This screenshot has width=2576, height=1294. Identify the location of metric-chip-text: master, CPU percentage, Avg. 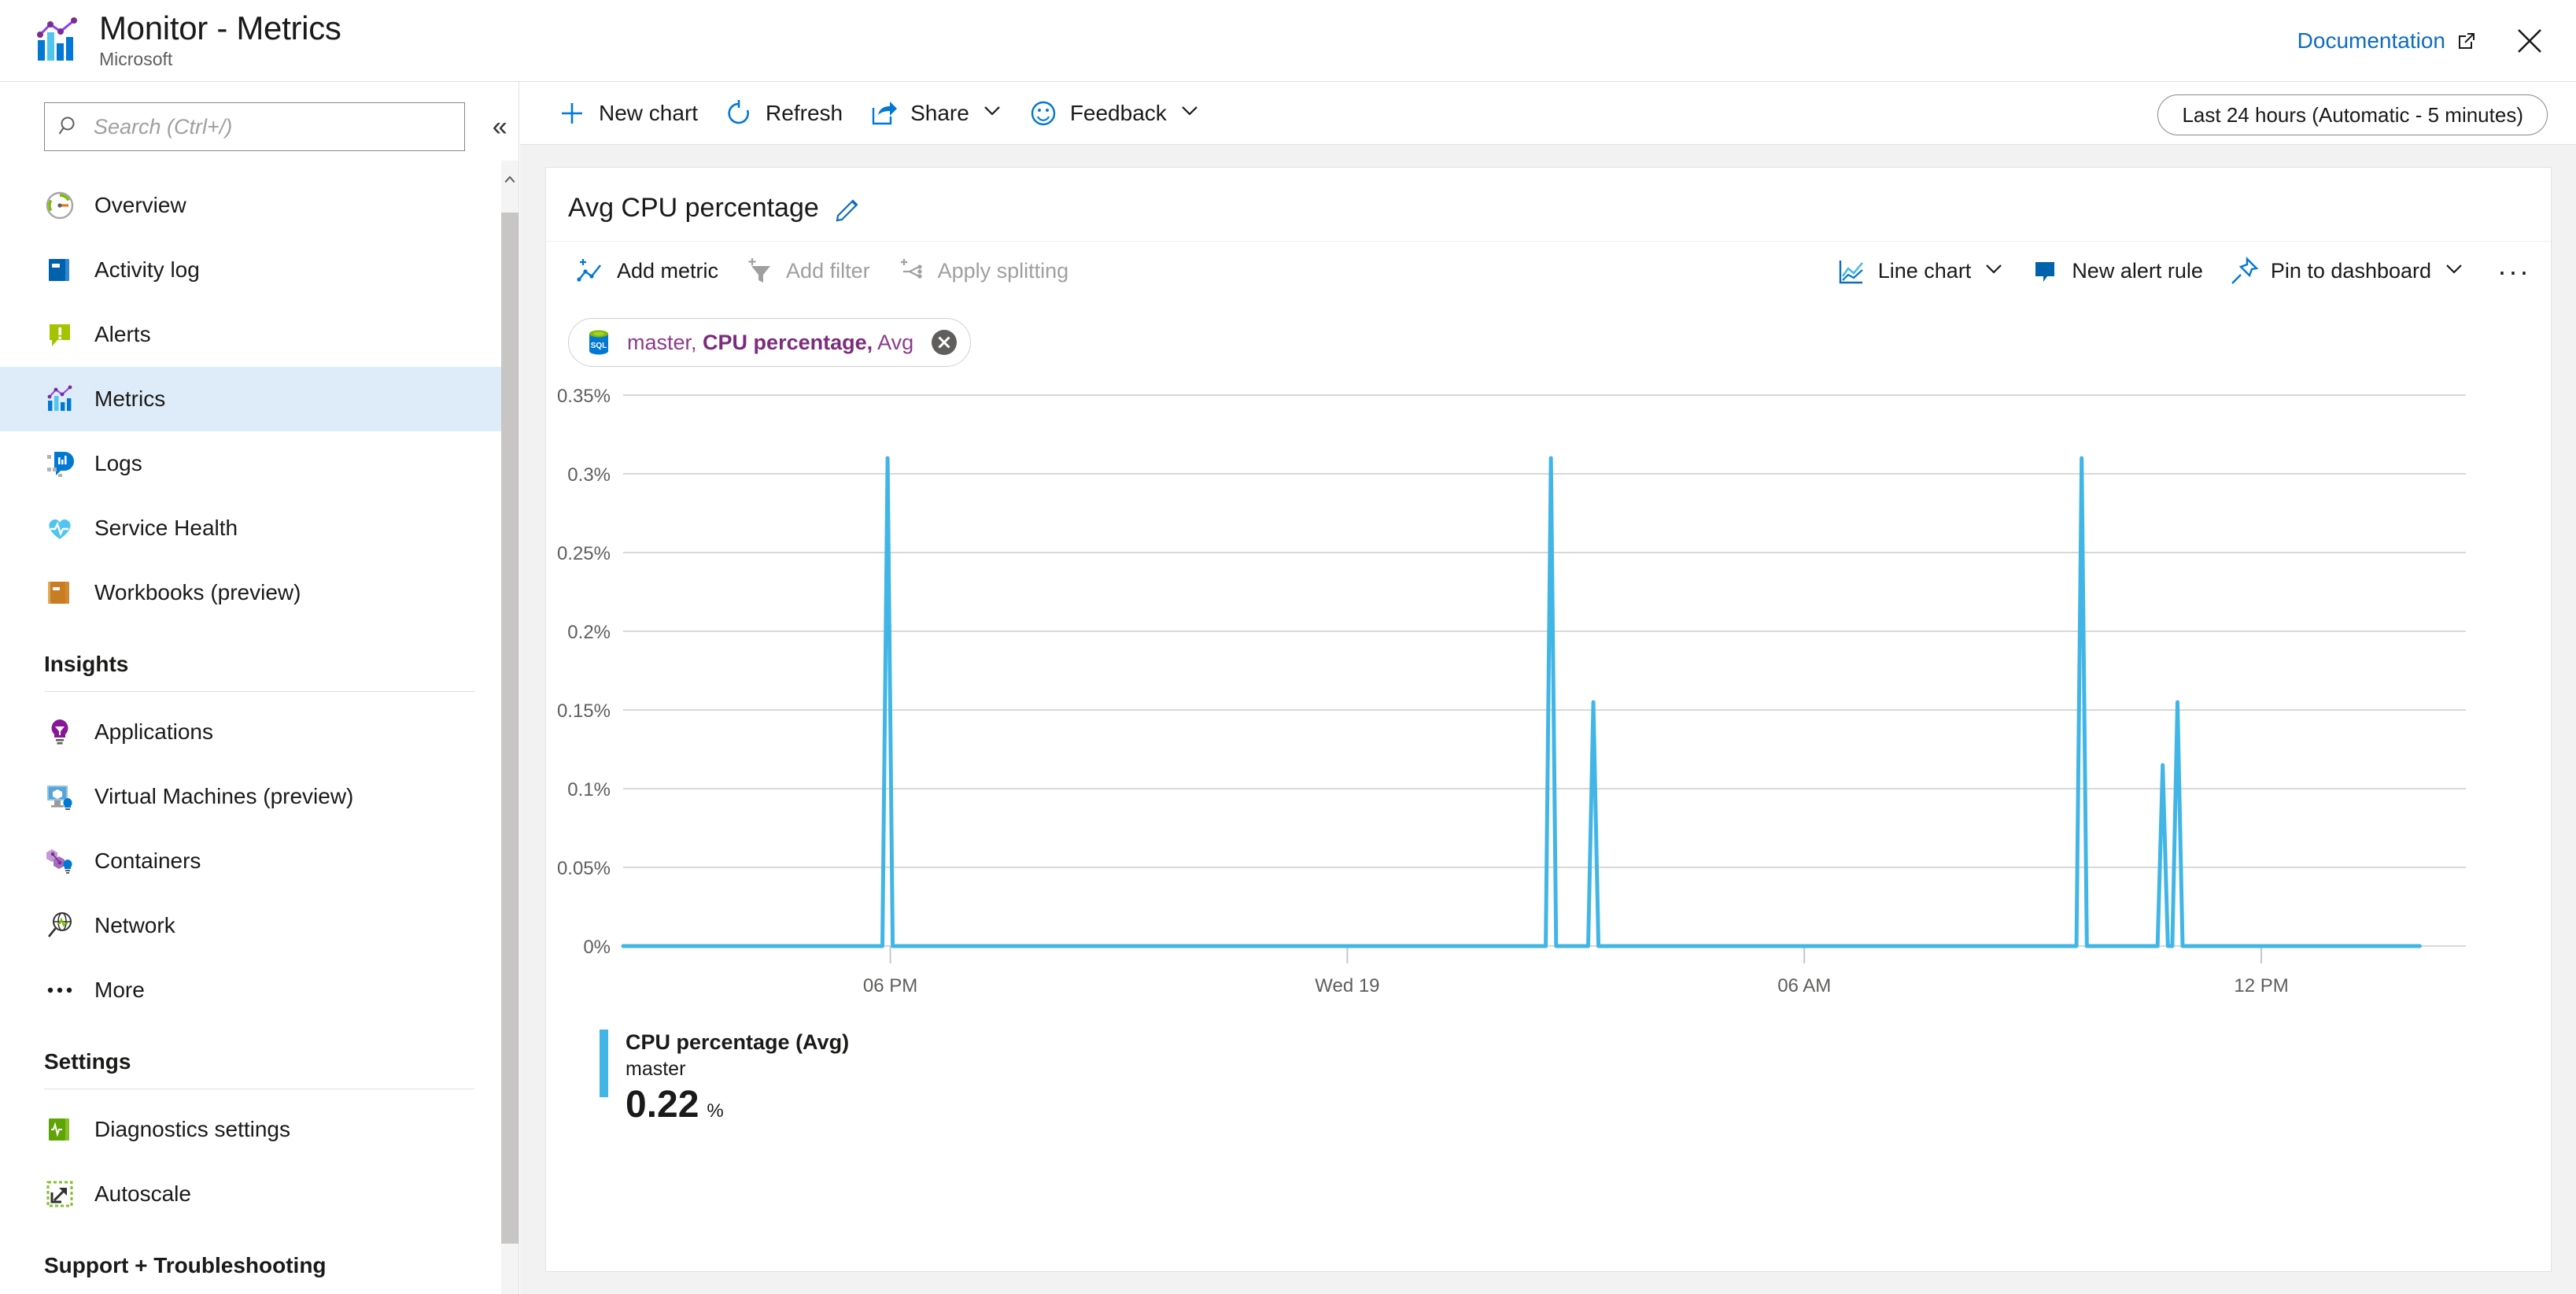
(770, 343).